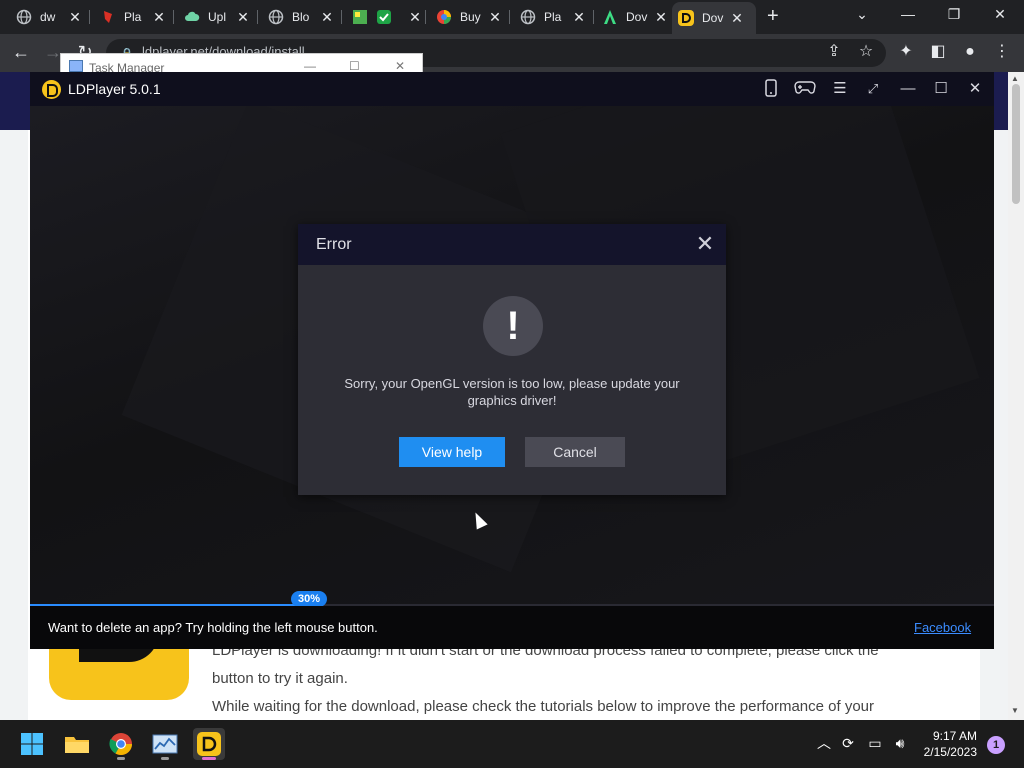 This screenshot has height=768, width=1024. Describe the element at coordinates (513, 326) in the screenshot. I see `warning-icon: !` at that location.